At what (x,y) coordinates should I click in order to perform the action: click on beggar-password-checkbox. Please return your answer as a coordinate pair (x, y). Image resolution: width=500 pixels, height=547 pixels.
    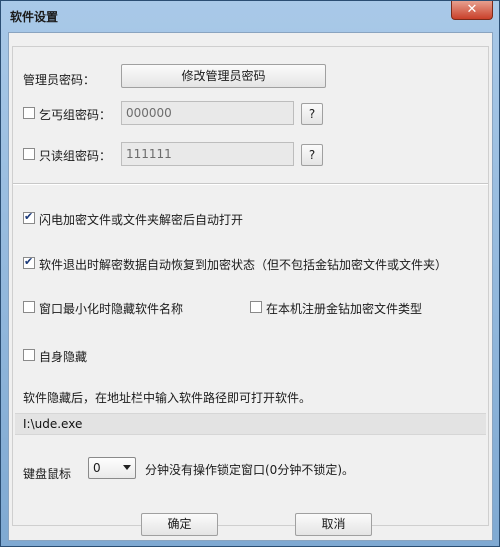
    Looking at the image, I should click on (29, 113).